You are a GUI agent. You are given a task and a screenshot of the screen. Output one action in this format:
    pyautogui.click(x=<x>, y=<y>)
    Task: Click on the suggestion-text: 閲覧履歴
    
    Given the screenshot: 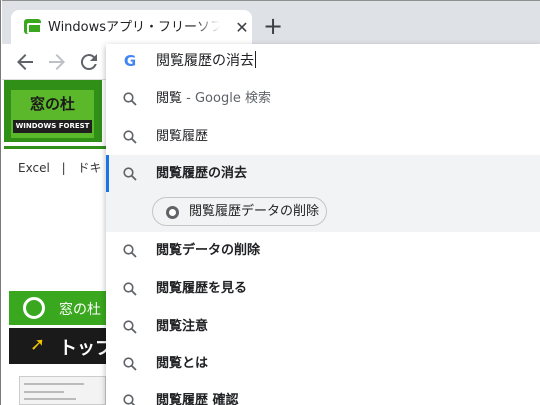 What is the action you would take?
    pyautogui.click(x=182, y=136)
    